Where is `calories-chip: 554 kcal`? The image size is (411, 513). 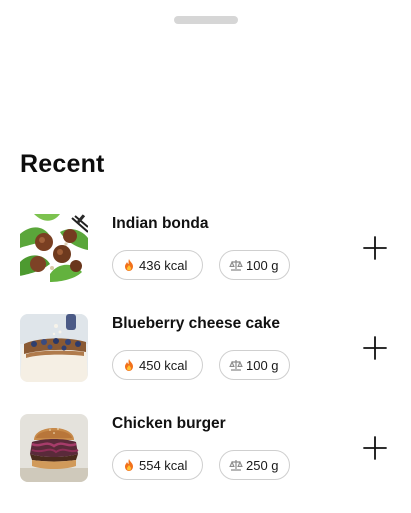 calories-chip: 554 kcal is located at coordinates (157, 465).